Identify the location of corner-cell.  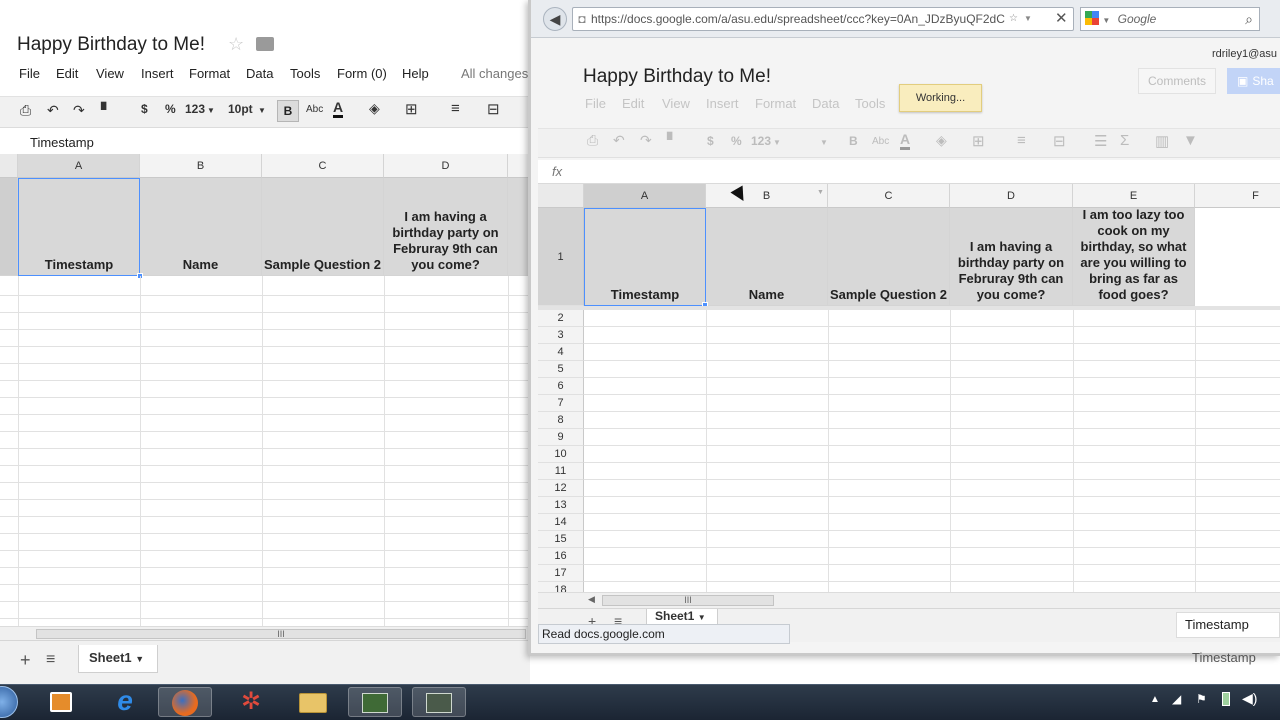
(9, 166).